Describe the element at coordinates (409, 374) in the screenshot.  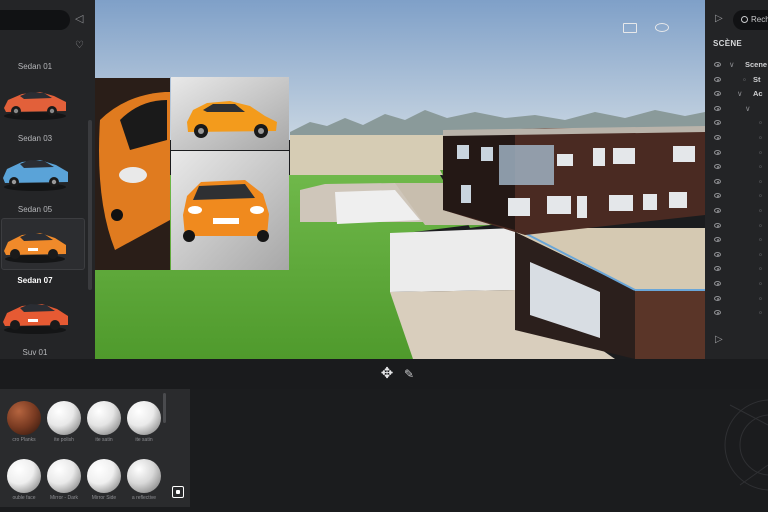
I see `paint-brush-icon: ✎` at that location.